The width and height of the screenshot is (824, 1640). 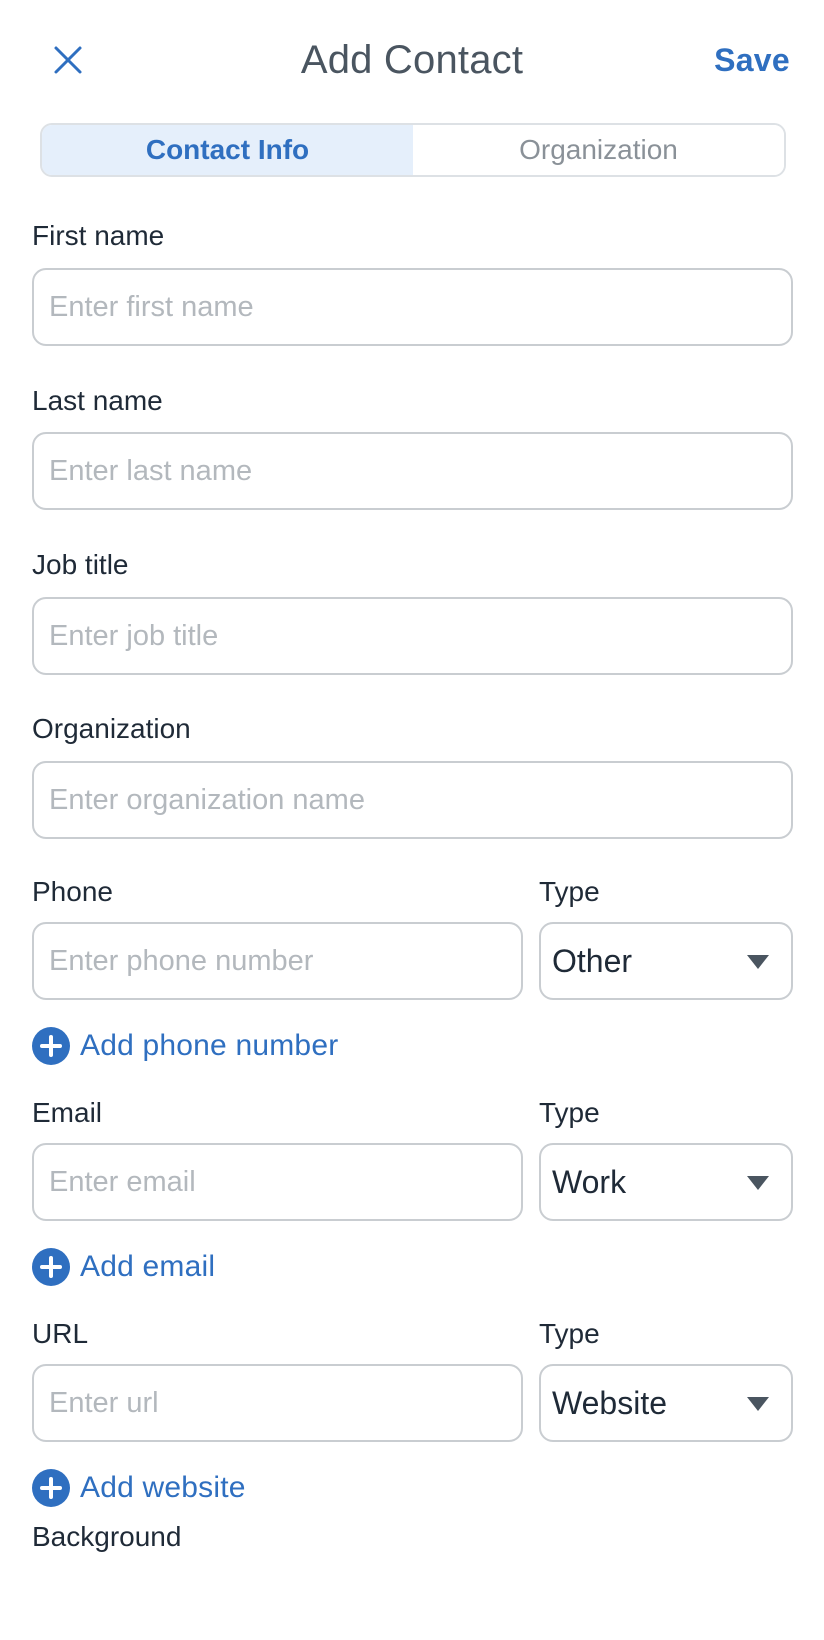 I want to click on first-name-label: First name, so click(x=98, y=235).